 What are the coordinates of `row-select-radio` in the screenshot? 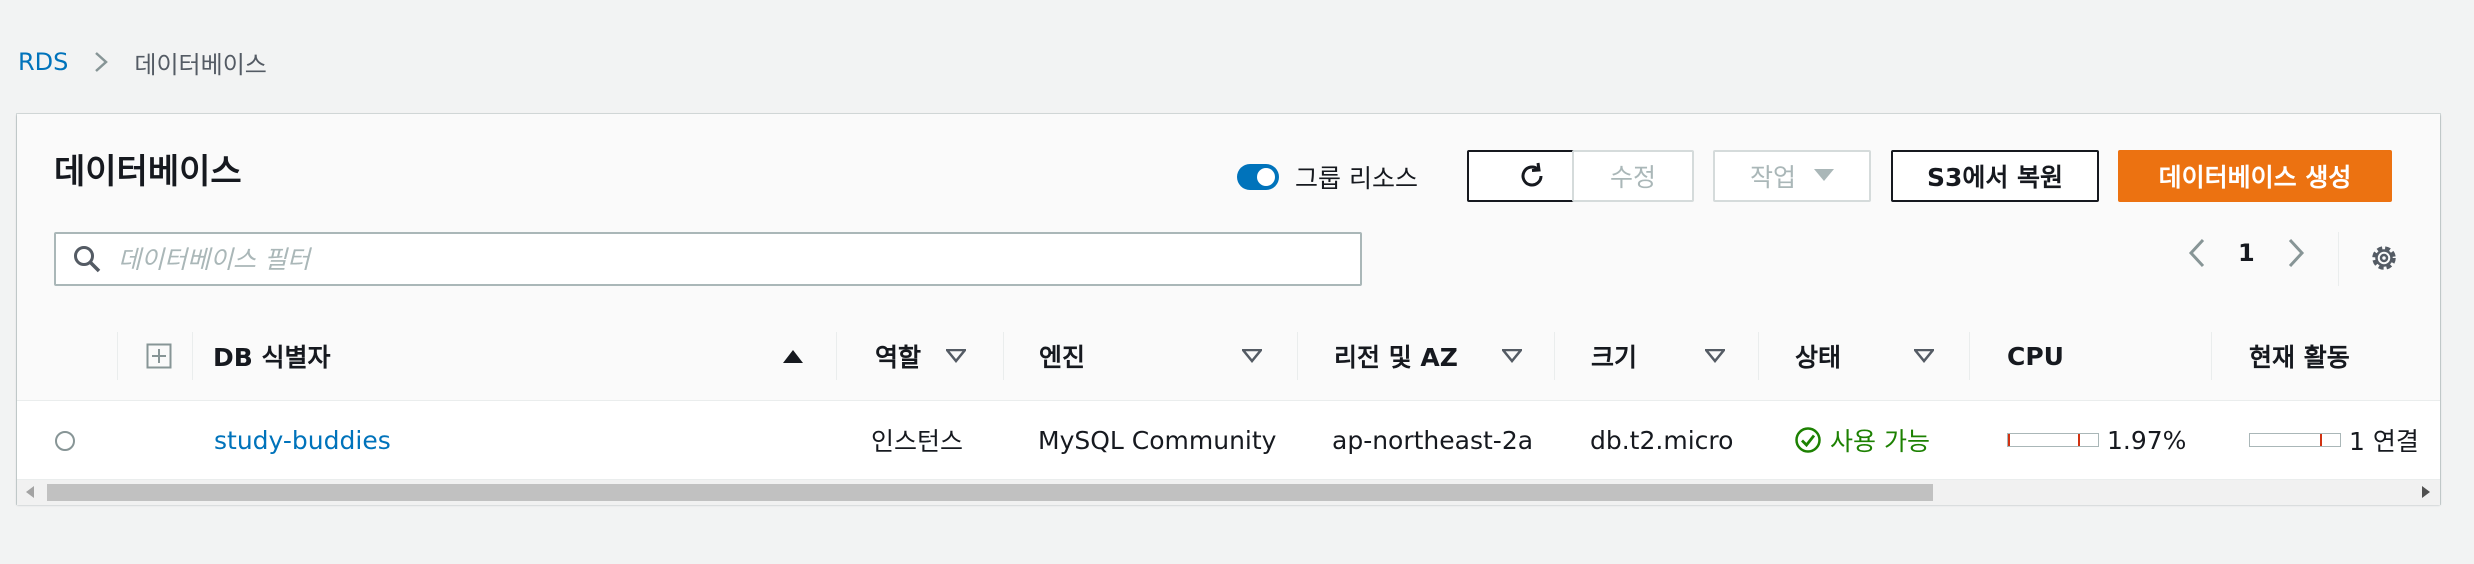 It's located at (65, 441).